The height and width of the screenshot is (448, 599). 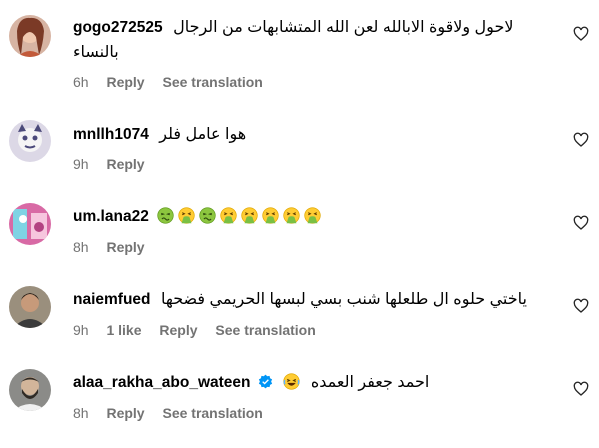 What do you see at coordinates (96, 52) in the screenshot?
I see `comment-text-continued: بالنساء` at bounding box center [96, 52].